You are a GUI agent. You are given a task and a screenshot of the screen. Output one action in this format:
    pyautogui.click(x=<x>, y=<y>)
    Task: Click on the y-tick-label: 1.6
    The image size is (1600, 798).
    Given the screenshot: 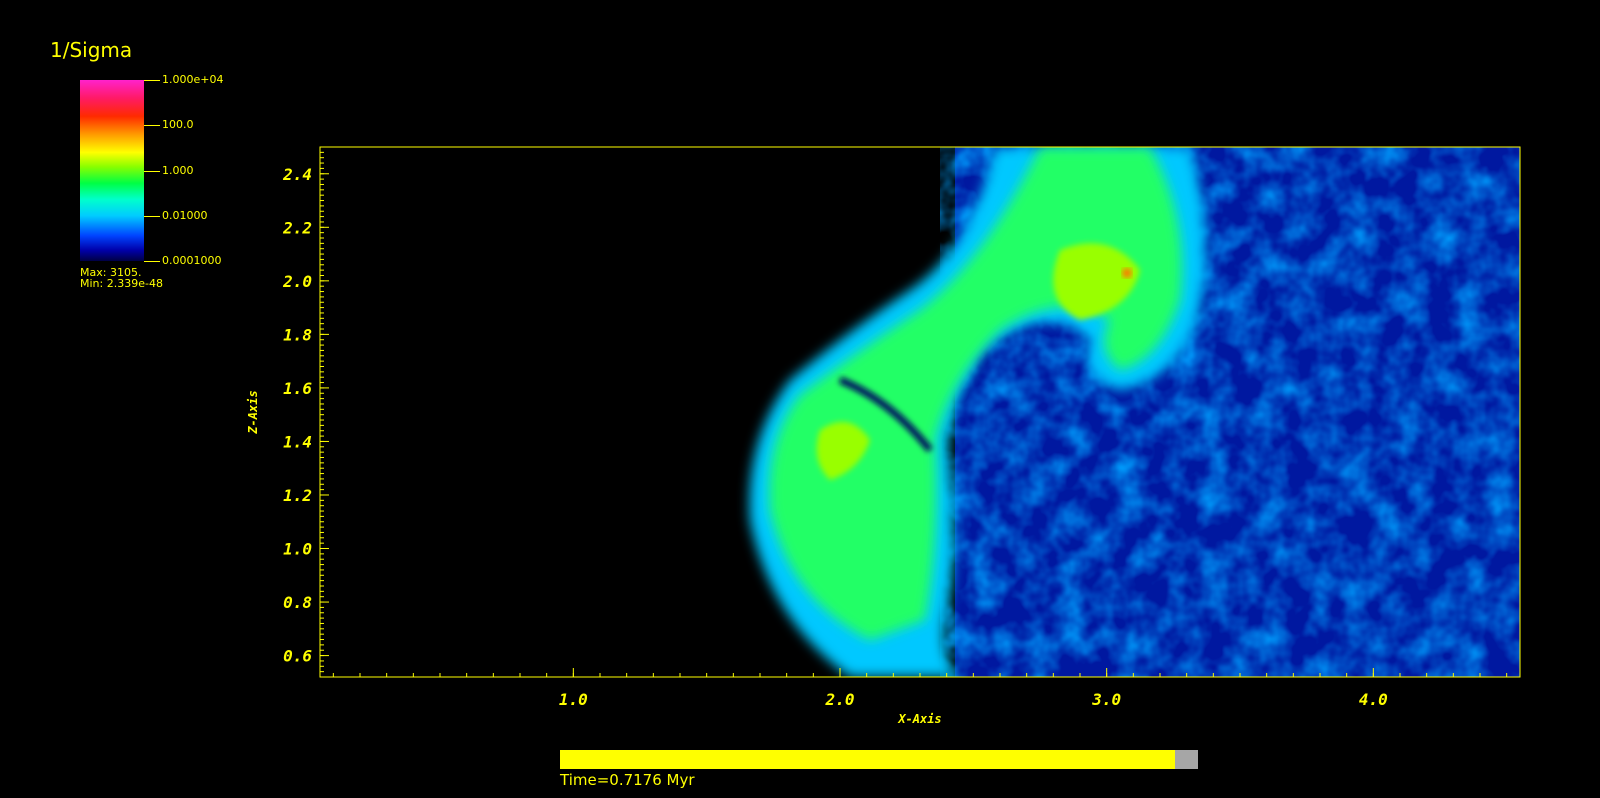 What is the action you would take?
    pyautogui.click(x=297, y=388)
    